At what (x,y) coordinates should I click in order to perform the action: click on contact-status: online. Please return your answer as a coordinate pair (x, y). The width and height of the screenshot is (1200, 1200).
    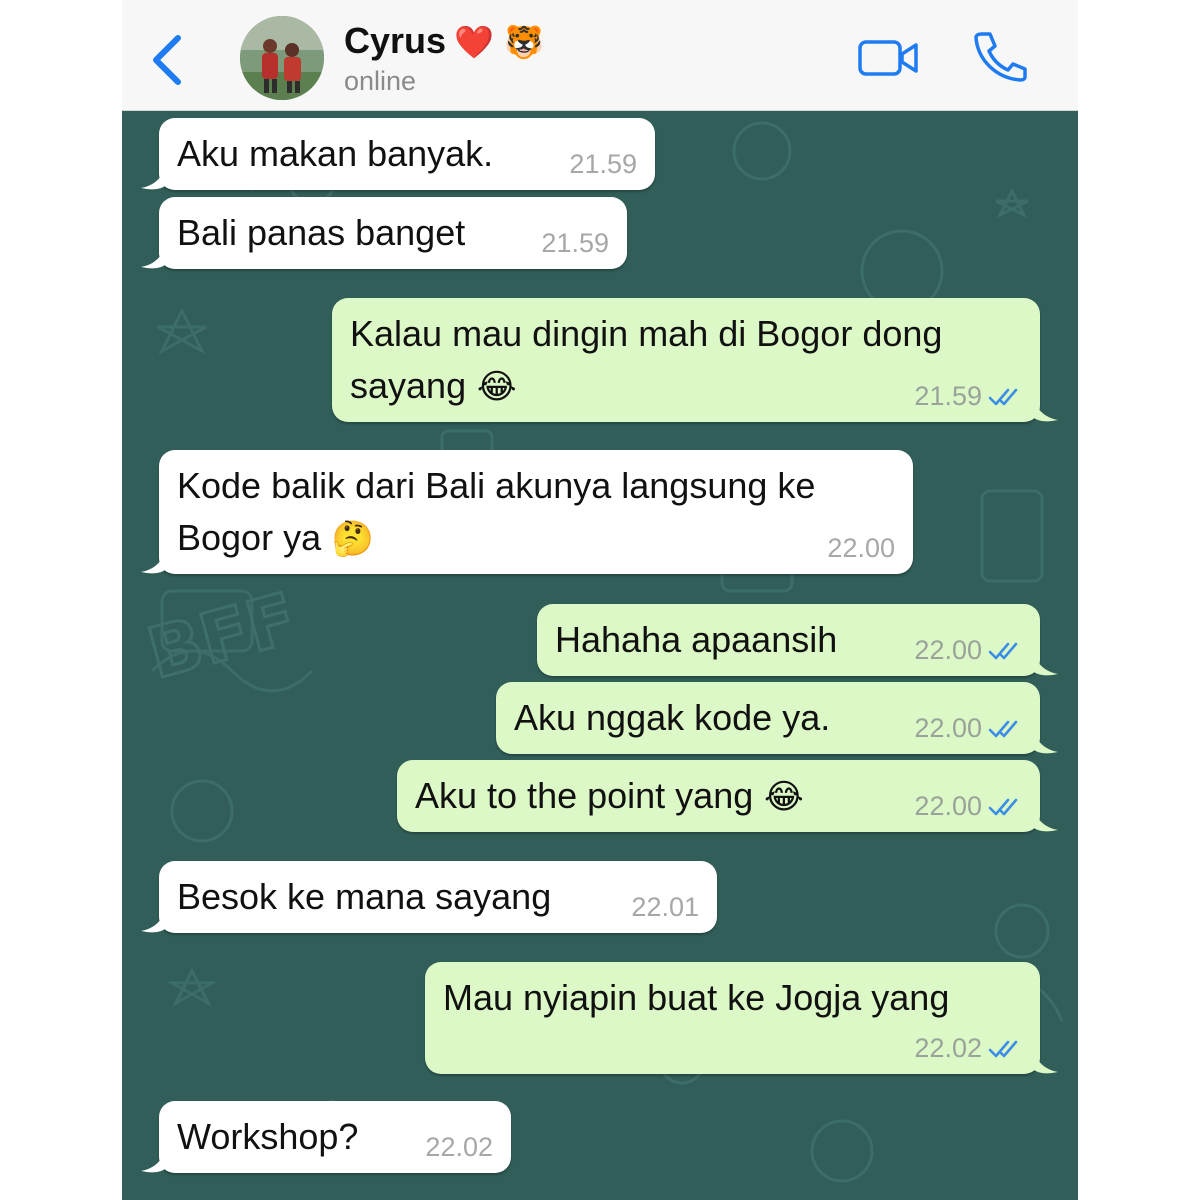
    Looking at the image, I should click on (380, 81).